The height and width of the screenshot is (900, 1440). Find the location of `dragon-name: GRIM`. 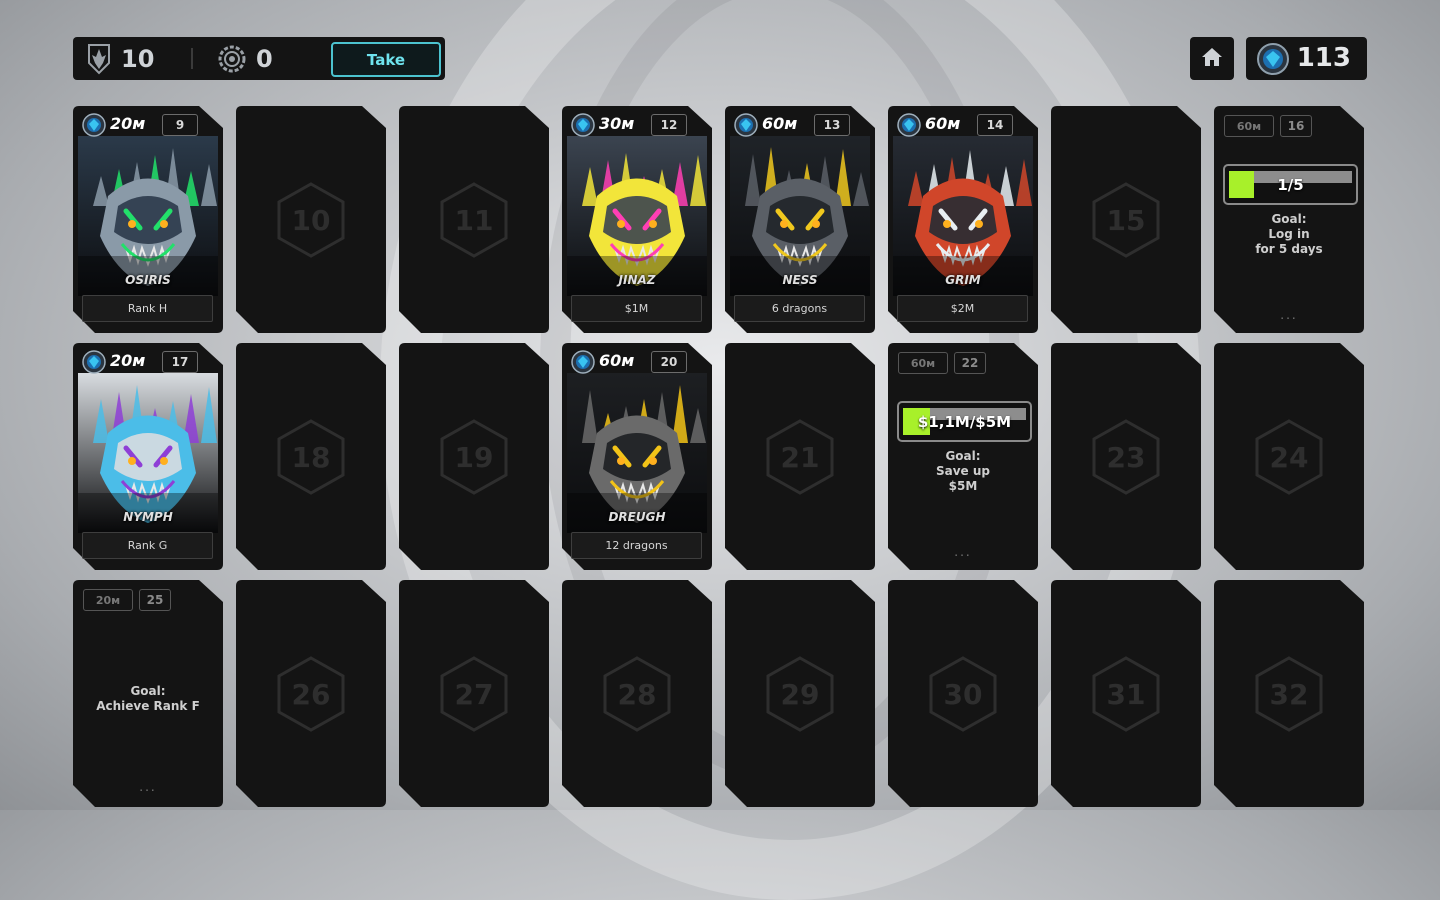

dragon-name: GRIM is located at coordinates (963, 280).